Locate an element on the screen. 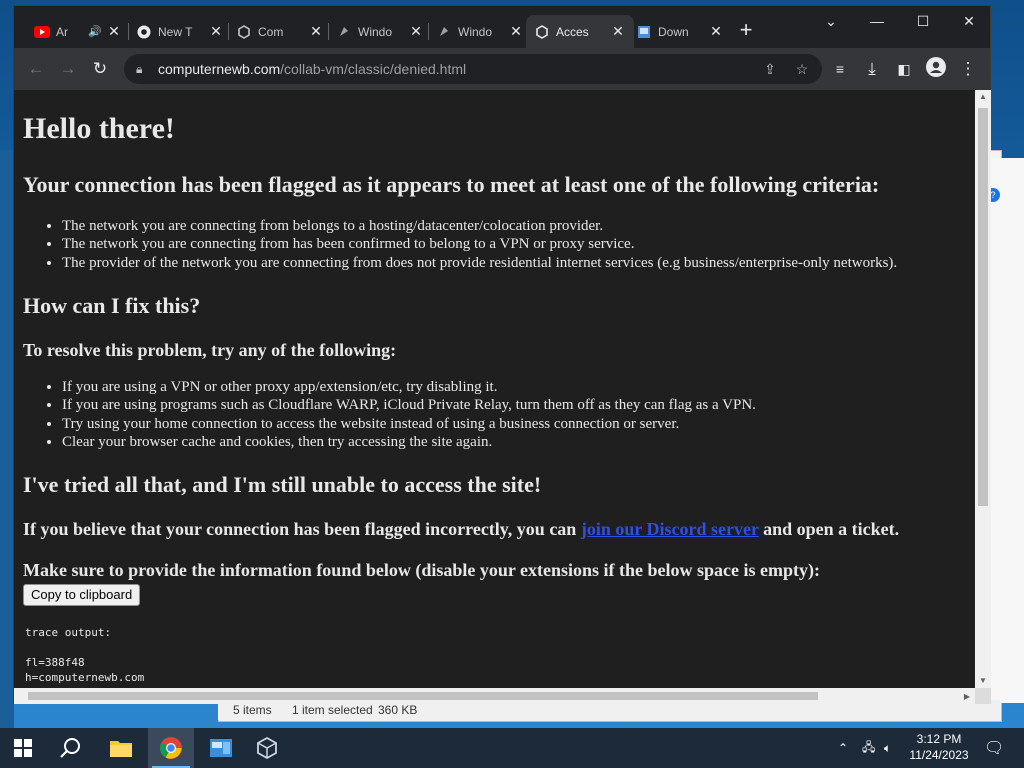 The image size is (1024, 768). forward-button: → is located at coordinates (68, 69).